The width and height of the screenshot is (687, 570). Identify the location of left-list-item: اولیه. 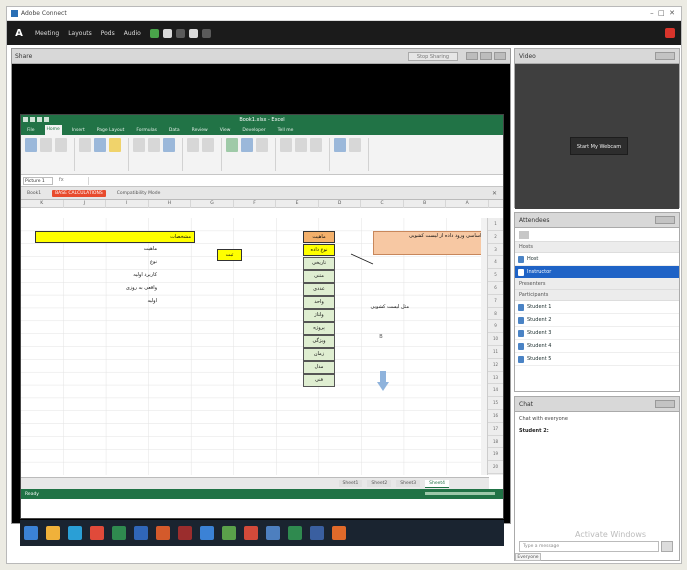
(109, 301).